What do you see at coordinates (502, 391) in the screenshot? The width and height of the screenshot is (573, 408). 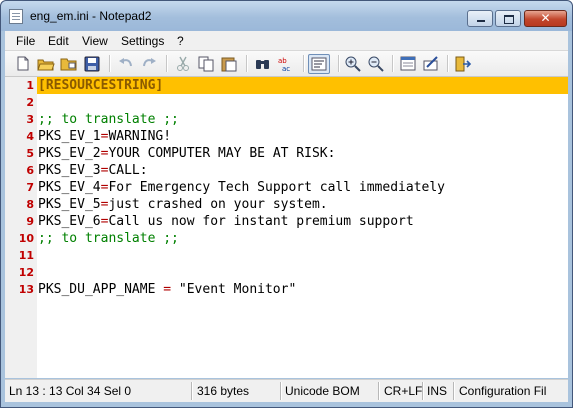 I see `status-scheme: Configuration Fil` at bounding box center [502, 391].